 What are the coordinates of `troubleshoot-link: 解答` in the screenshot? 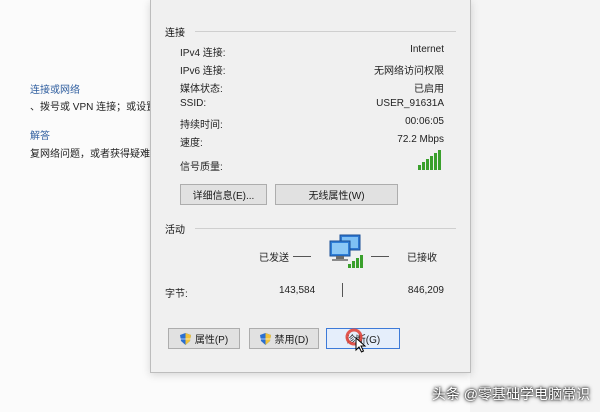 It's located at (40, 134).